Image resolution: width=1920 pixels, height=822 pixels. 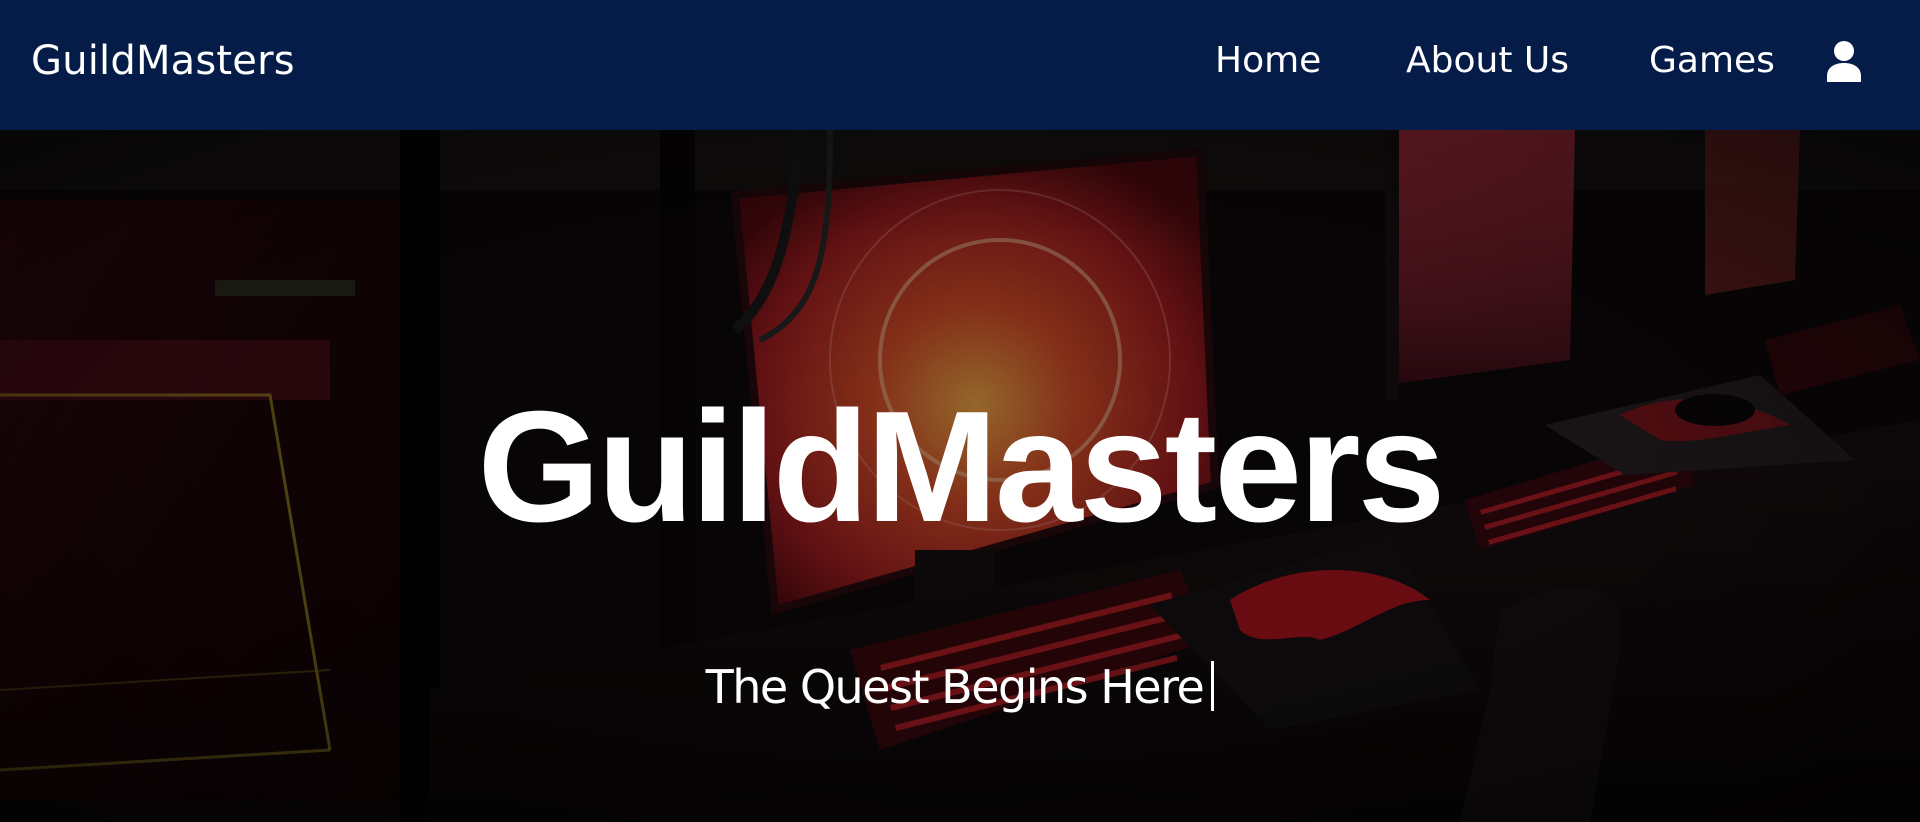 I want to click on nav-link-home: Home, so click(x=1268, y=60).